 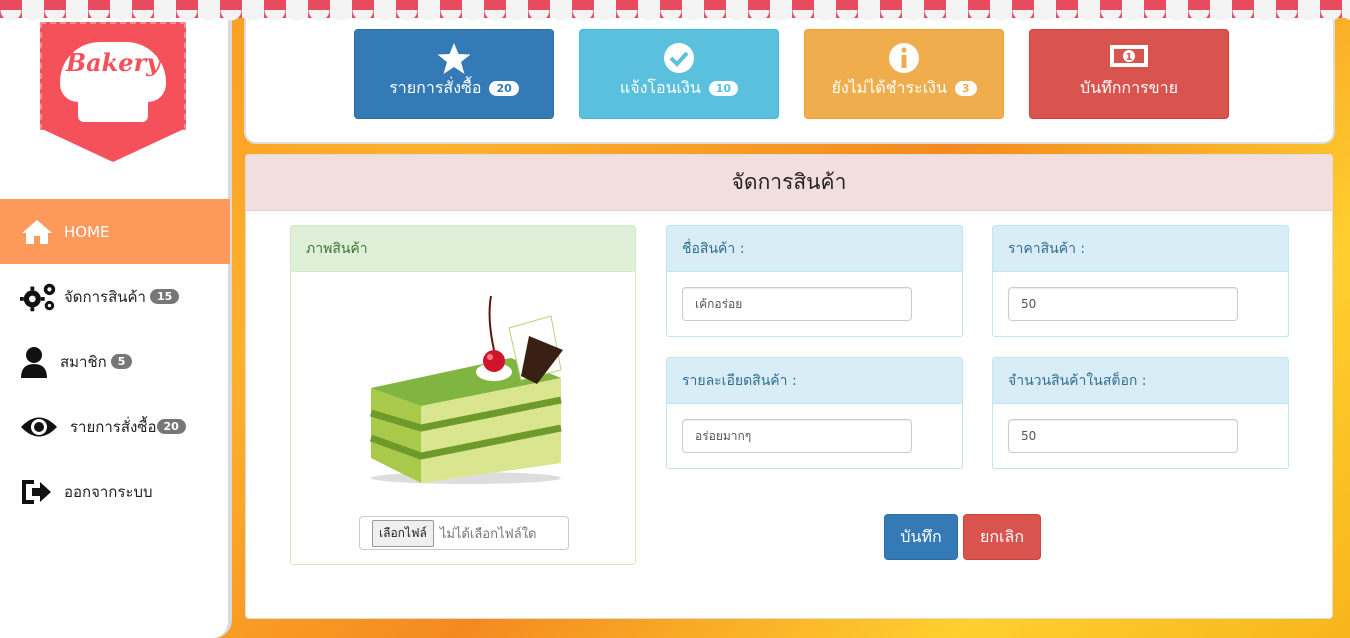 I want to click on logo-text: Bakery, so click(x=113, y=62).